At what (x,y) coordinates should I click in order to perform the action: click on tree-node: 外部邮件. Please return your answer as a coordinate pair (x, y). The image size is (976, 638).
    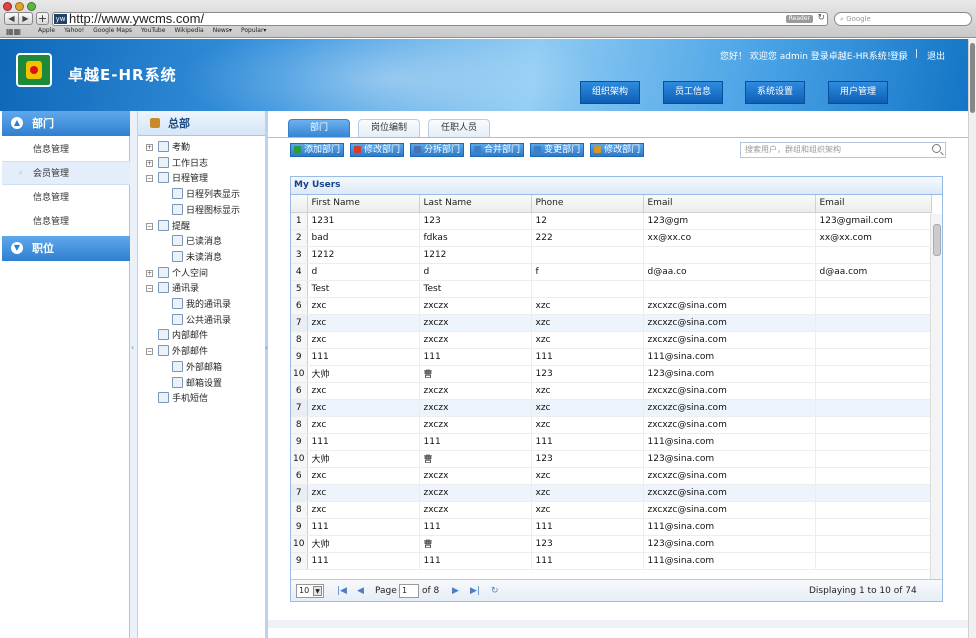
    Looking at the image, I should click on (183, 352).